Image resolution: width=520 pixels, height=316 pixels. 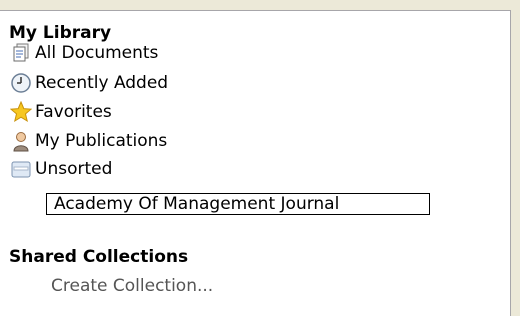 What do you see at coordinates (102, 83) in the screenshot?
I see `sidebar-item-label: Recently Added` at bounding box center [102, 83].